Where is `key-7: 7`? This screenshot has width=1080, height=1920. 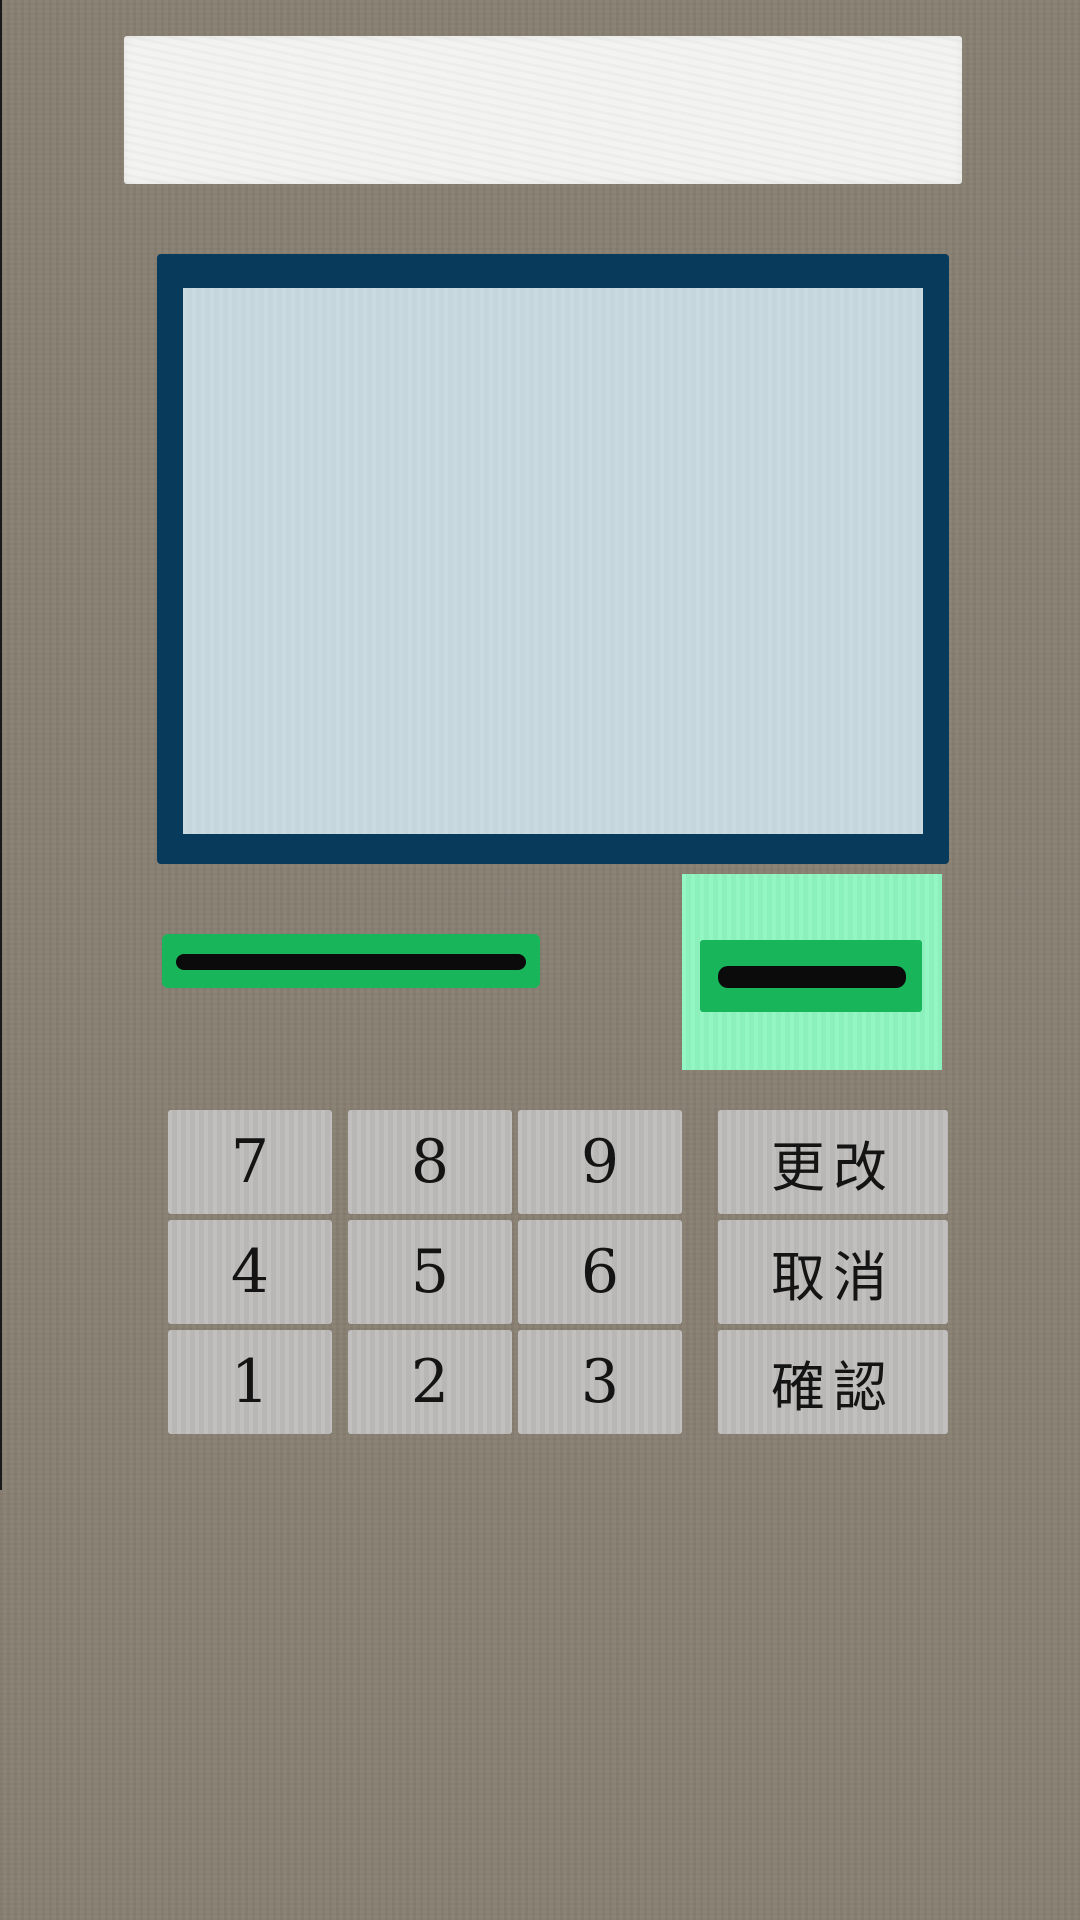 key-7: 7 is located at coordinates (250, 1162).